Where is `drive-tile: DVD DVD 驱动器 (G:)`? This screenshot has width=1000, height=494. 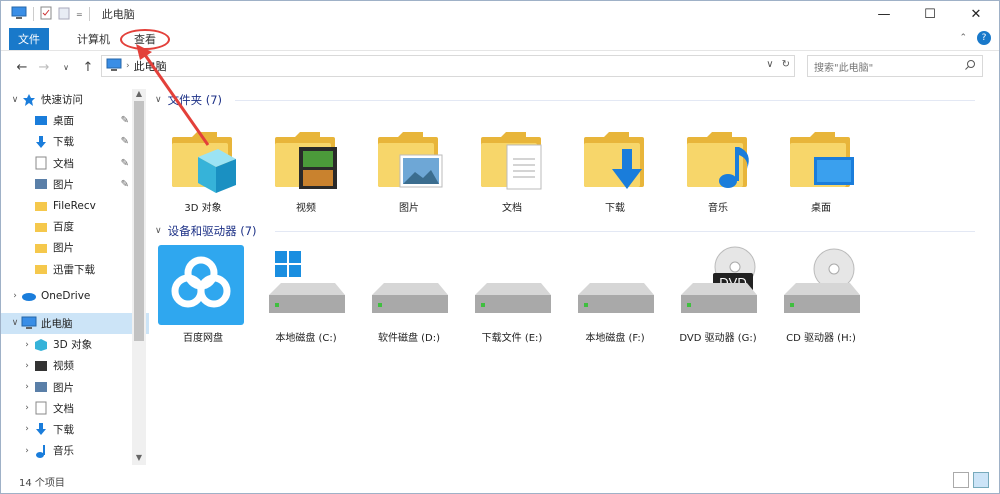
drive-tile: DVD DVD 驱动器 (G:) is located at coordinates (718, 294).